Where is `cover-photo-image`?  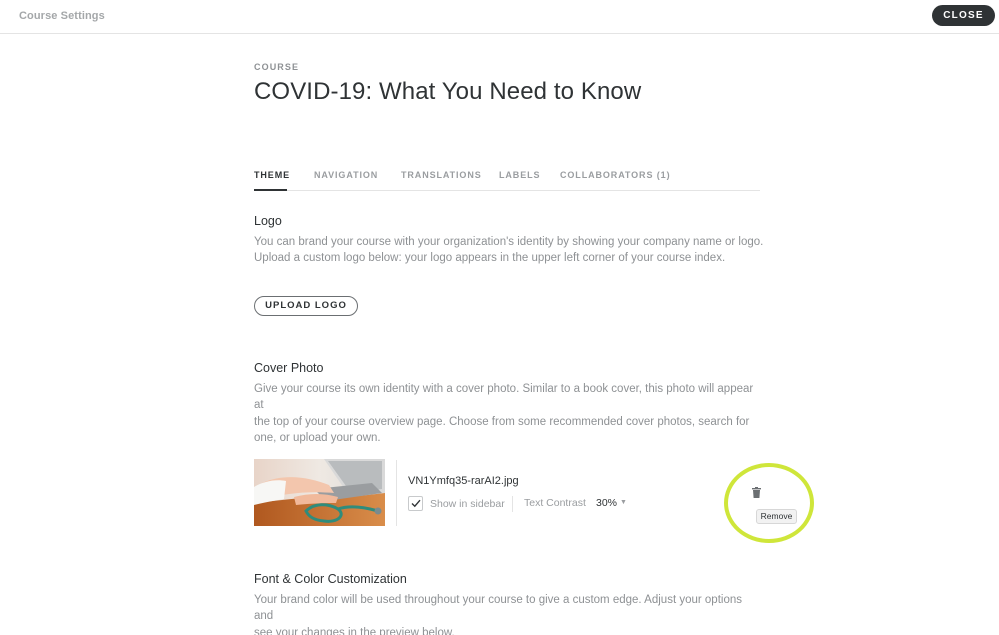 cover-photo-image is located at coordinates (319, 492).